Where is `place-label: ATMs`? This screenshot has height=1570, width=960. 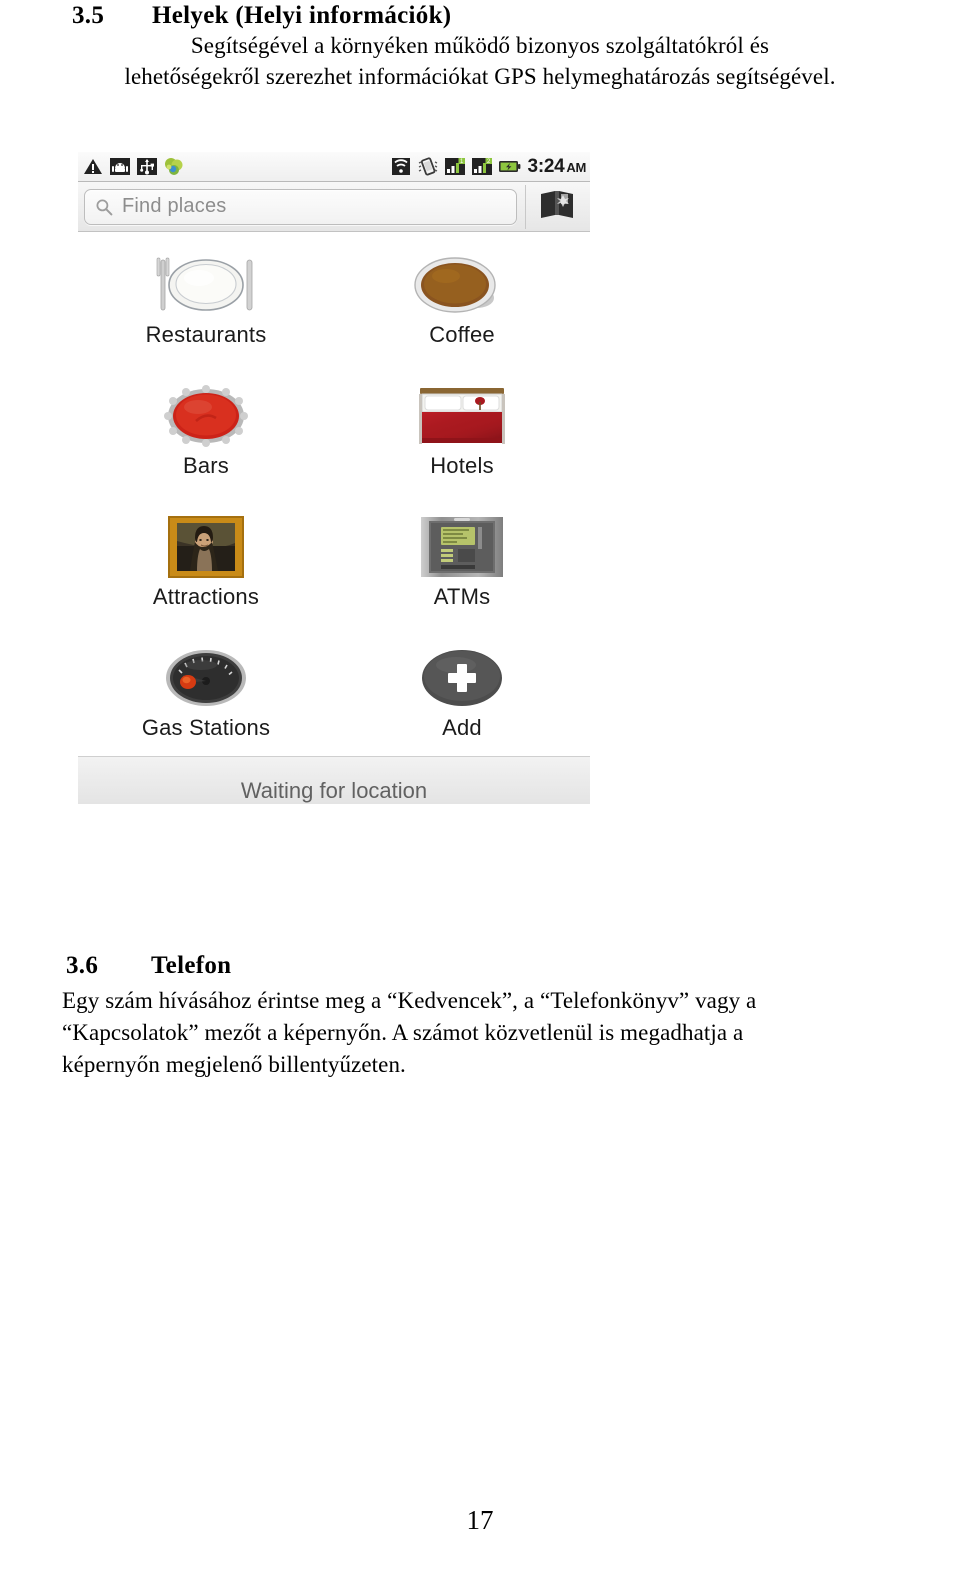
place-label: ATMs is located at coordinates (462, 596).